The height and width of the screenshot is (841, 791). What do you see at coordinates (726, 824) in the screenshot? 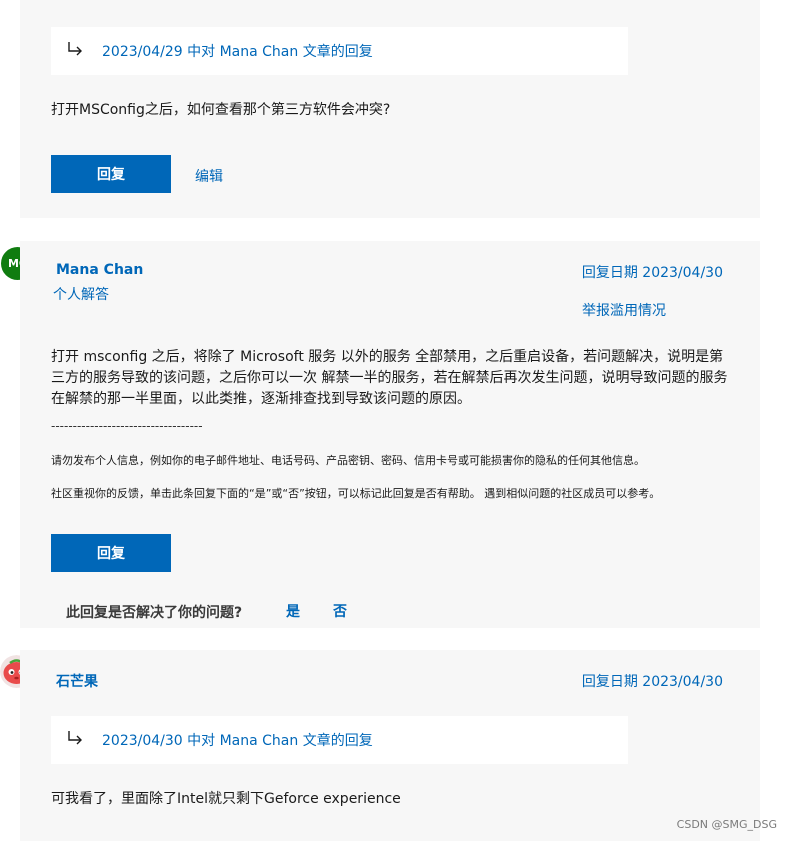
I see `watermark: CSDN @SMG_DSG` at bounding box center [726, 824].